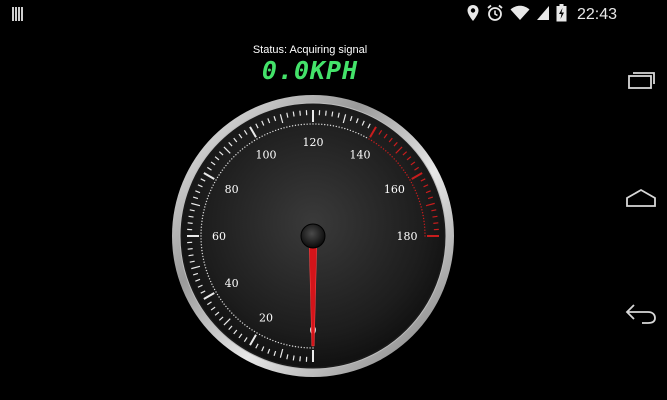 This screenshot has height=400, width=667. What do you see at coordinates (520, 15) in the screenshot?
I see `wifi-icon` at bounding box center [520, 15].